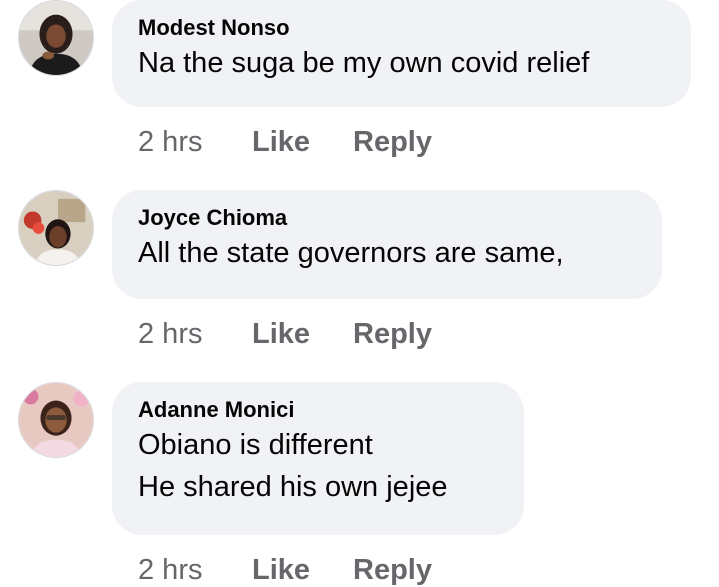 The width and height of the screenshot is (719, 587). What do you see at coordinates (293, 487) in the screenshot?
I see `comment-text-line: He shared his own jejee` at bounding box center [293, 487].